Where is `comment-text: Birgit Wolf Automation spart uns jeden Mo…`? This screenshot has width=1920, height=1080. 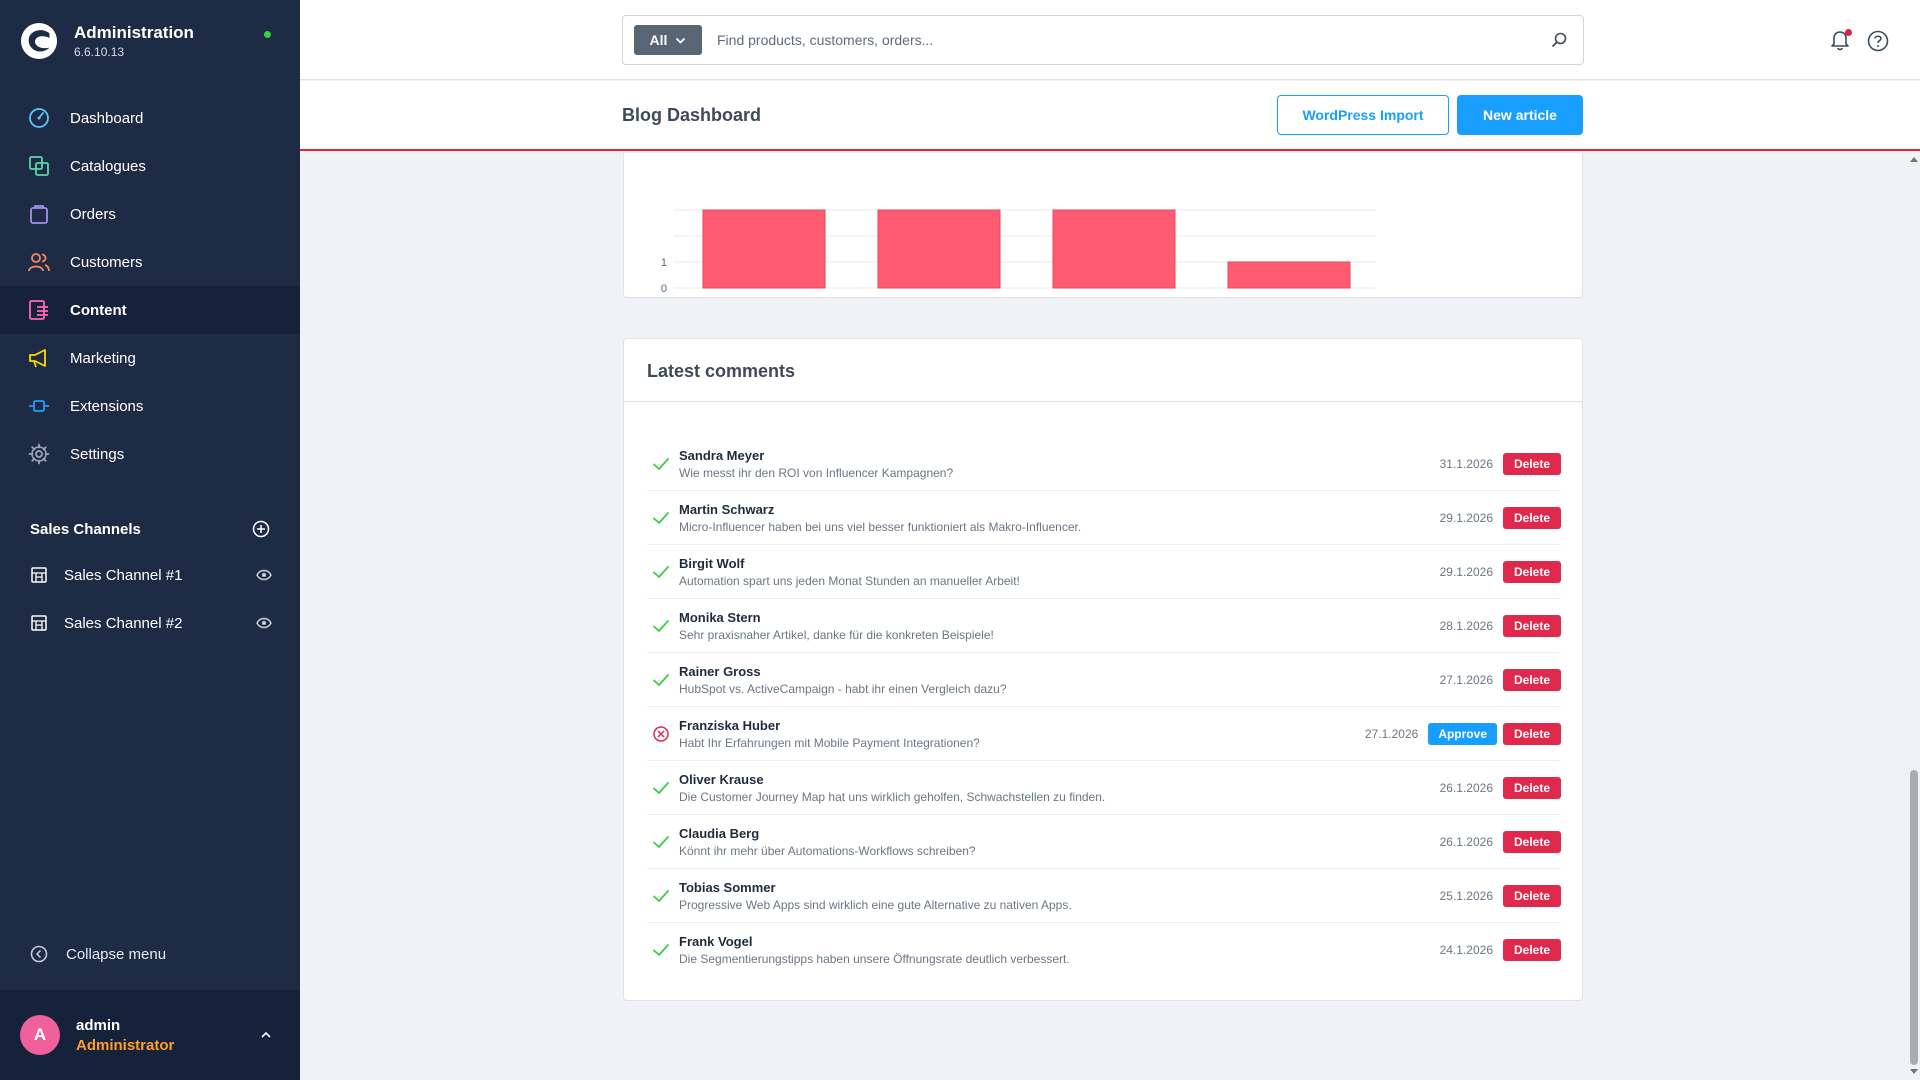
comment-text: Birgit Wolf Automation spart uns jeden Mo… is located at coordinates (1059, 572).